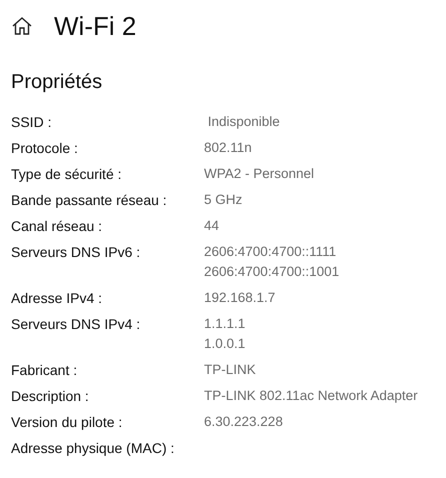 The height and width of the screenshot is (478, 446). Describe the element at coordinates (223, 200) in the screenshot. I see `property-value: 5 GHz` at that location.